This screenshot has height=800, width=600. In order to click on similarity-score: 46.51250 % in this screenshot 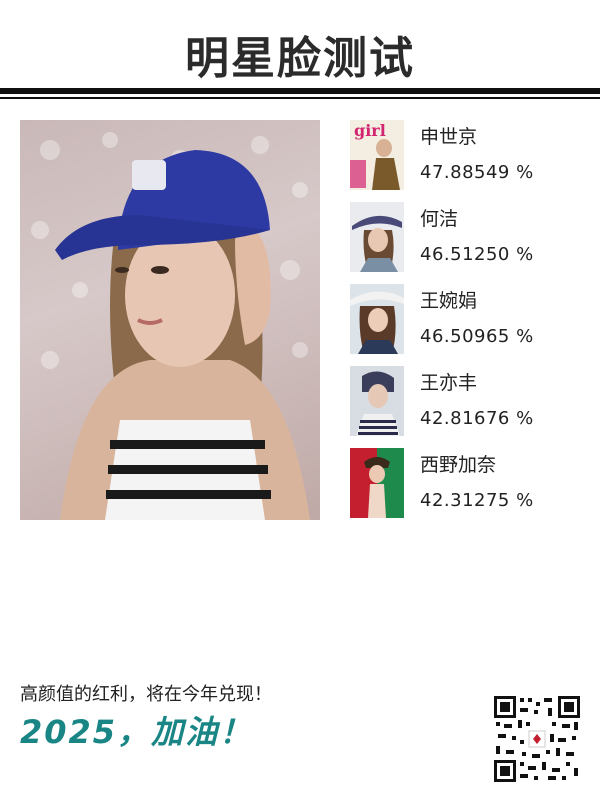, I will do `click(477, 254)`.